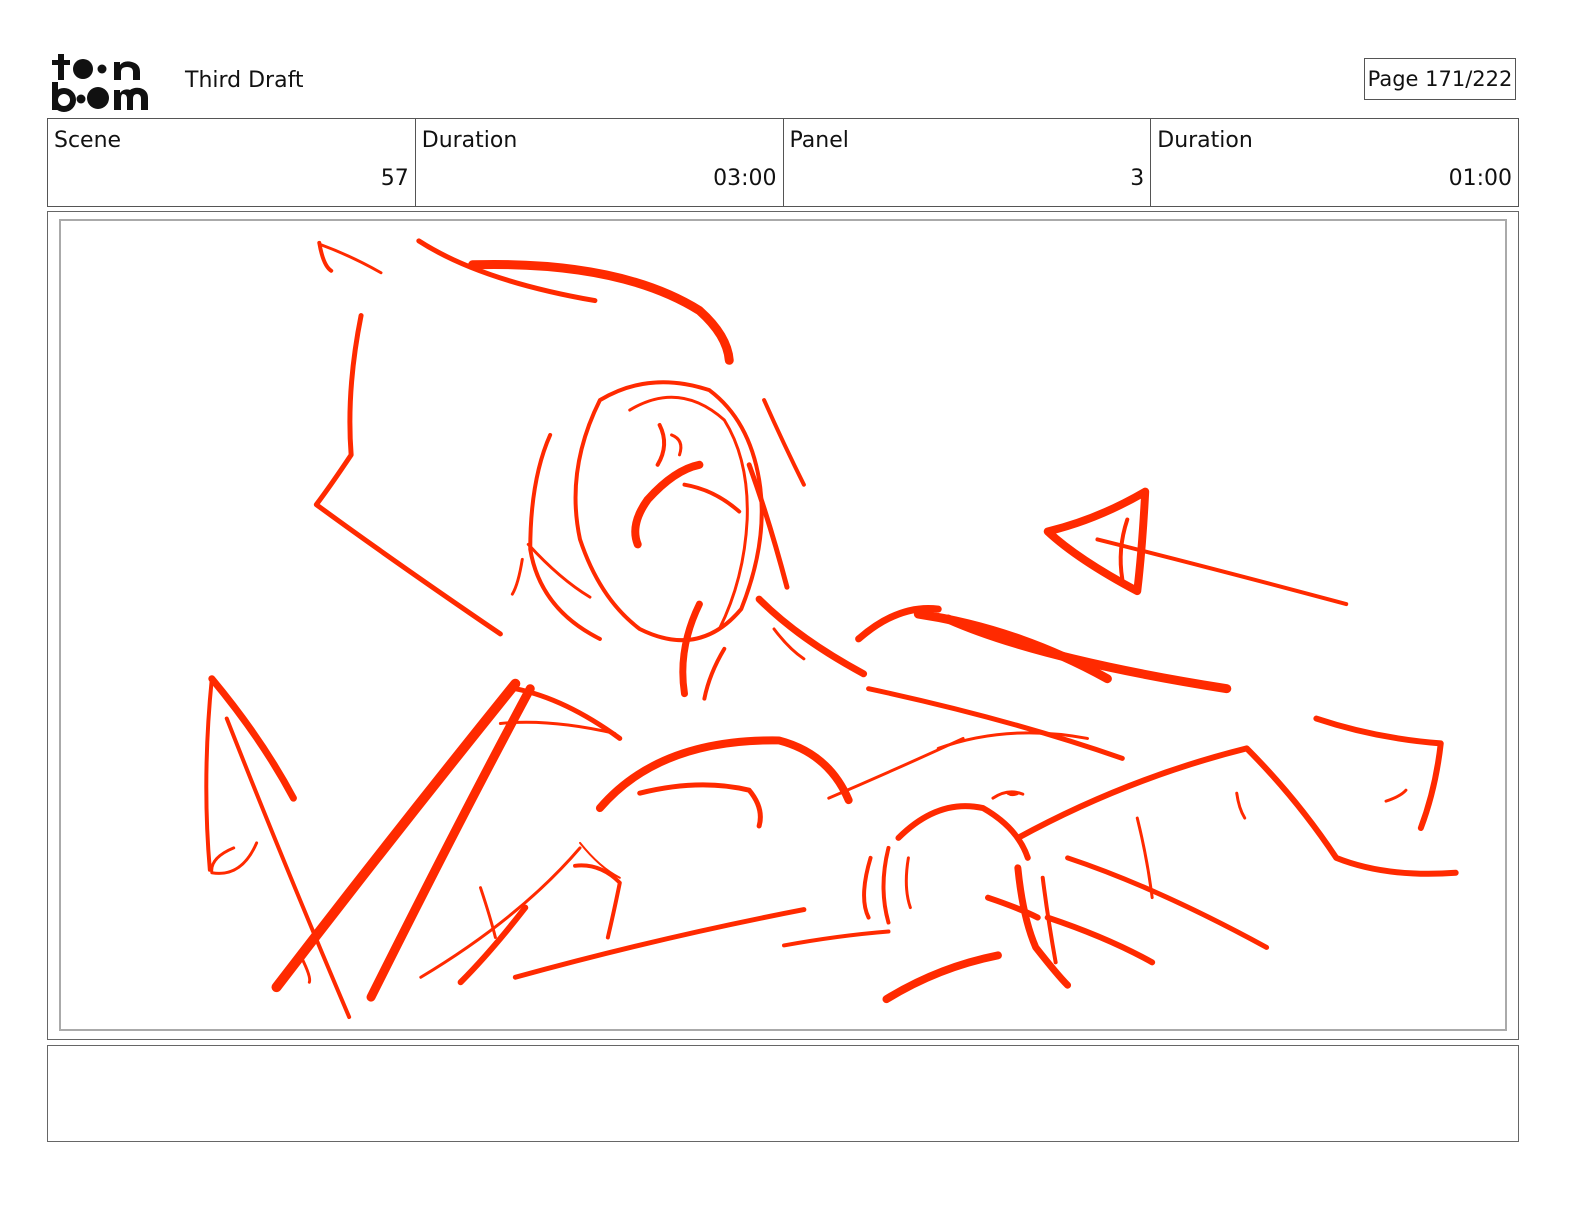 The image size is (1584, 1224). Describe the element at coordinates (88, 140) in the screenshot. I see `scene-label: Scene` at that location.